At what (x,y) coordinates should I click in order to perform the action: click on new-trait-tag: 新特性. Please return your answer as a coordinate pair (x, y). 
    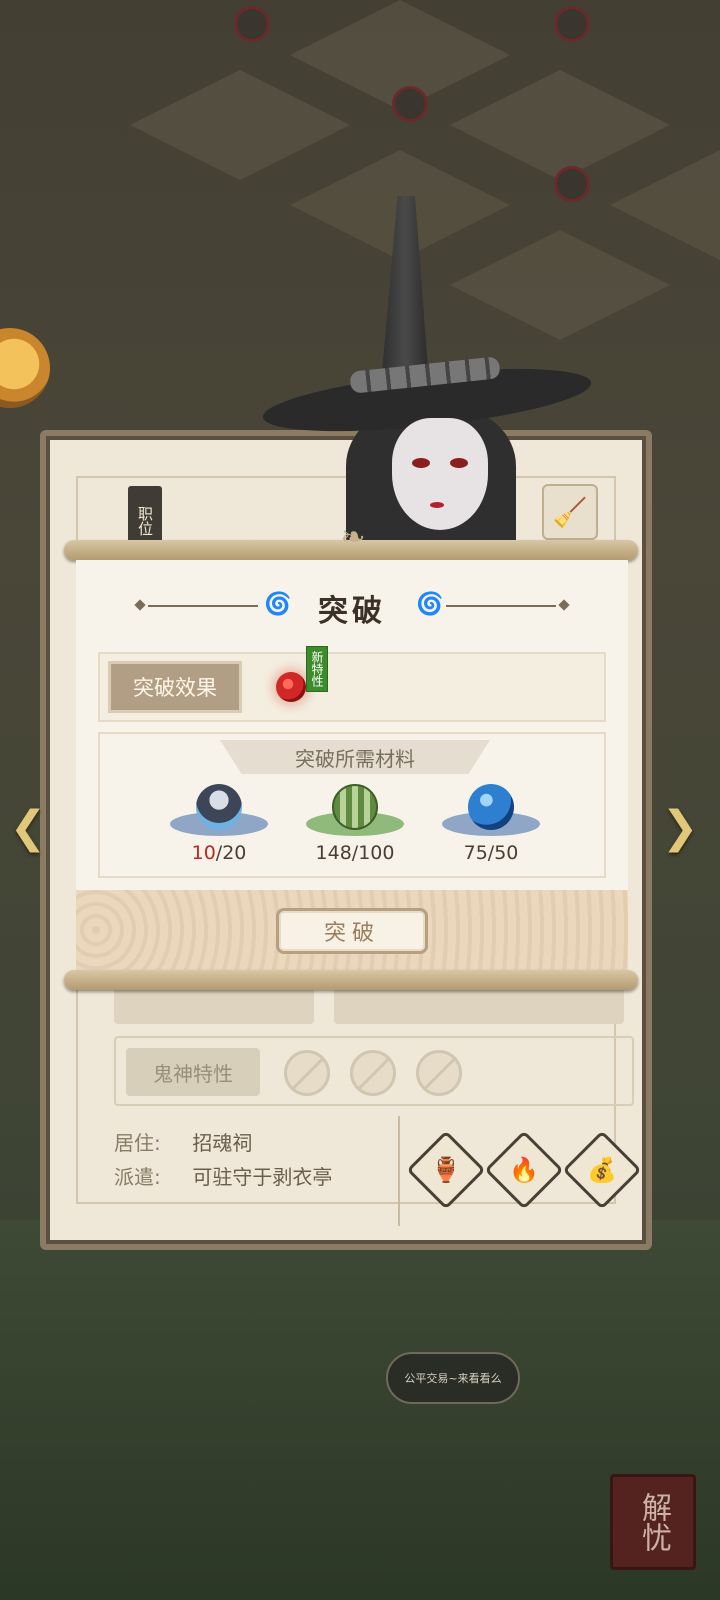
    Looking at the image, I should click on (317, 669).